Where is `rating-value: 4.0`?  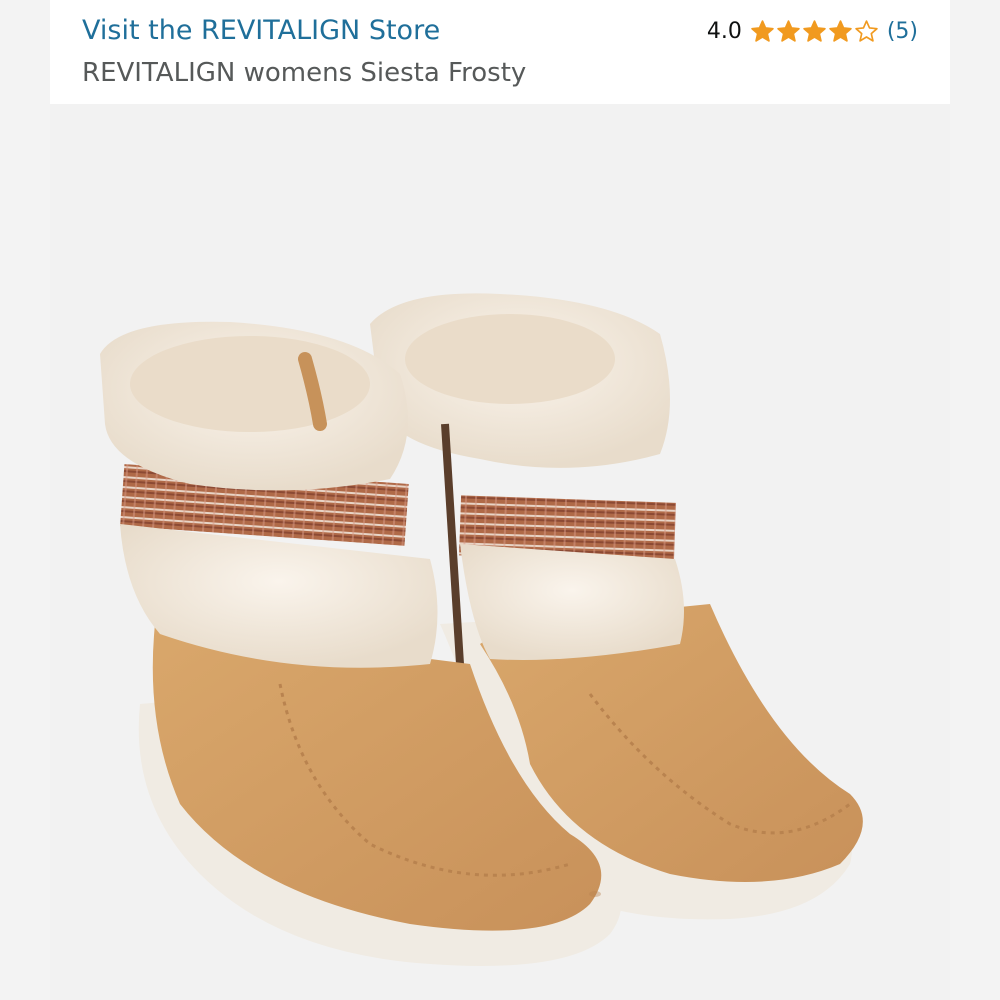 rating-value: 4.0 is located at coordinates (724, 31).